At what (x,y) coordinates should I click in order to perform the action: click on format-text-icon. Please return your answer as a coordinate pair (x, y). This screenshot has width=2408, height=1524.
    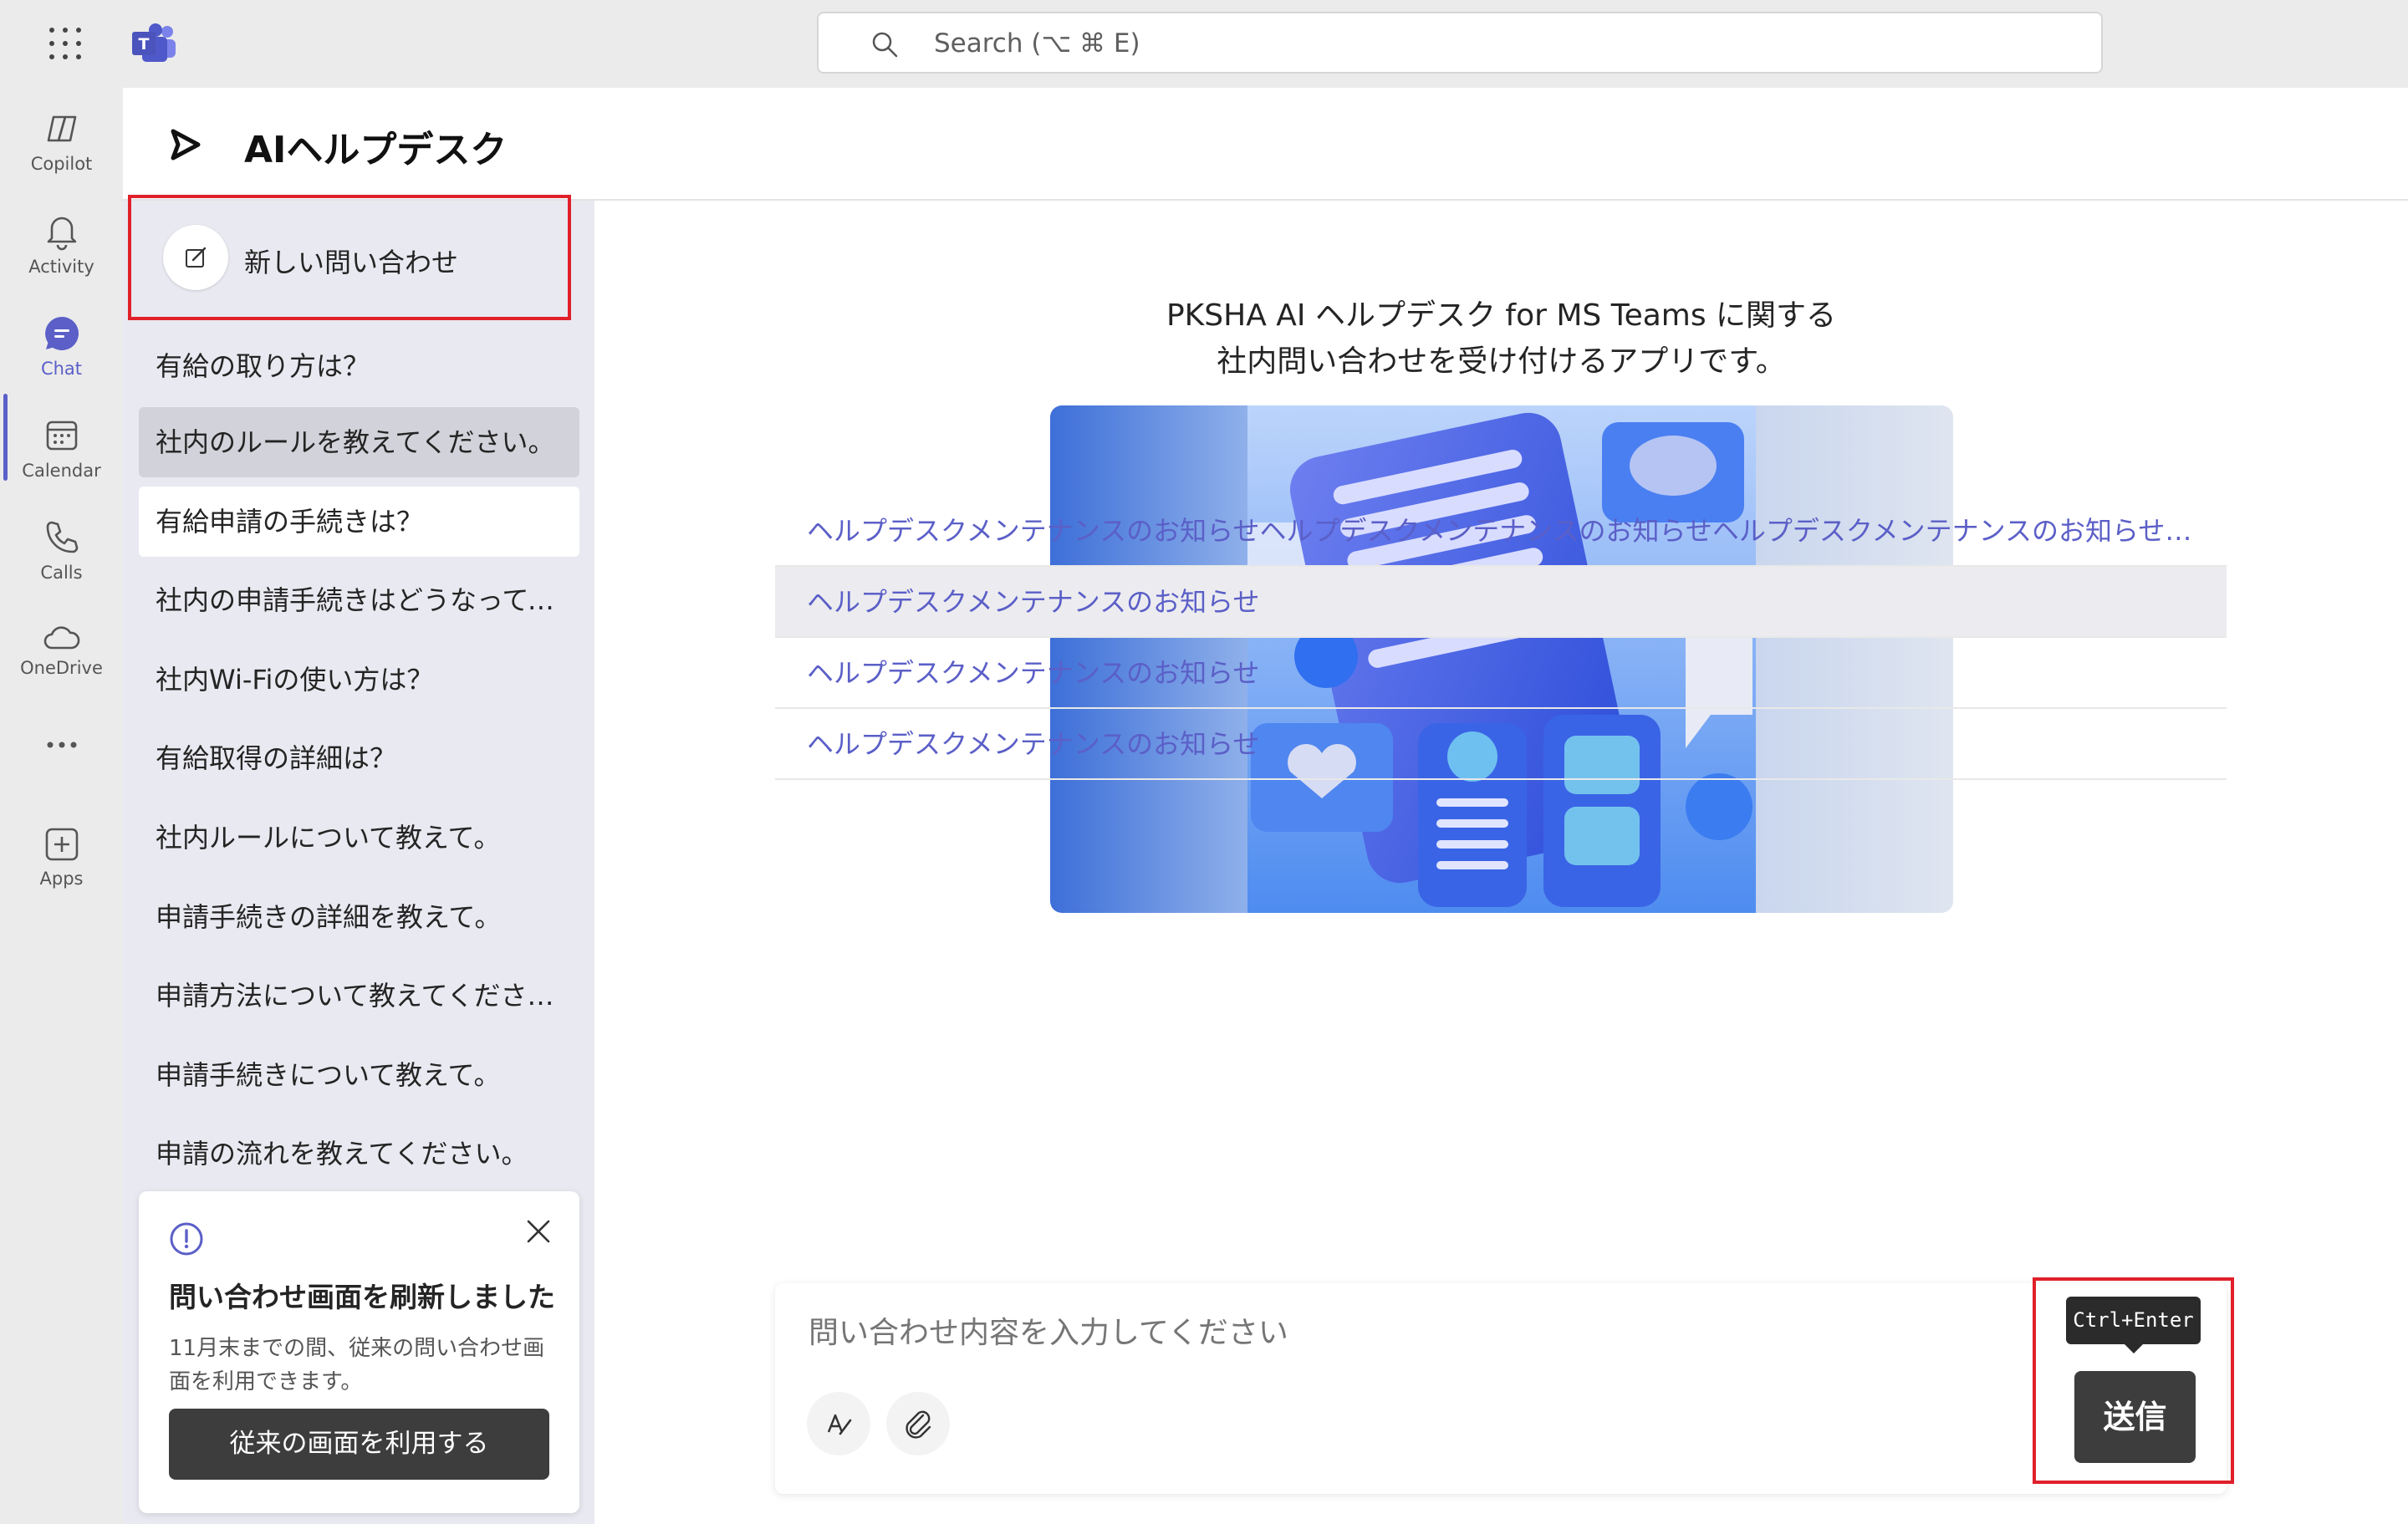
    Looking at the image, I should click on (840, 1424).